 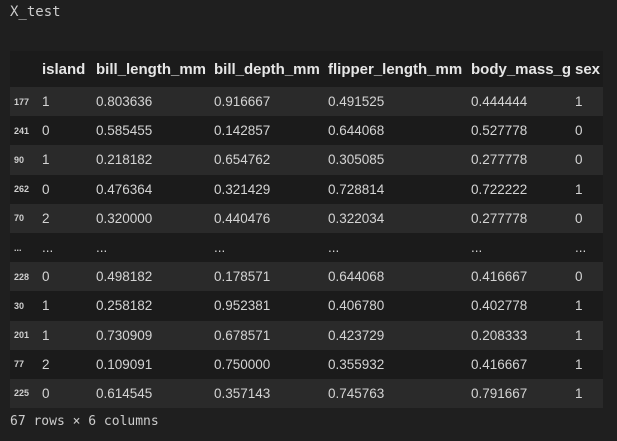 I want to click on column-header: bill_length_mm, so click(x=151, y=69).